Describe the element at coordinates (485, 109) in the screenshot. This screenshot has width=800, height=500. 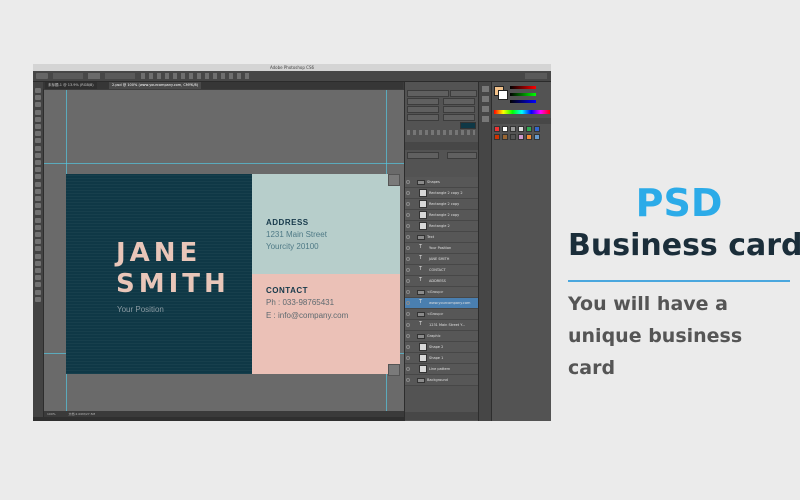
I see `actions-icon` at that location.